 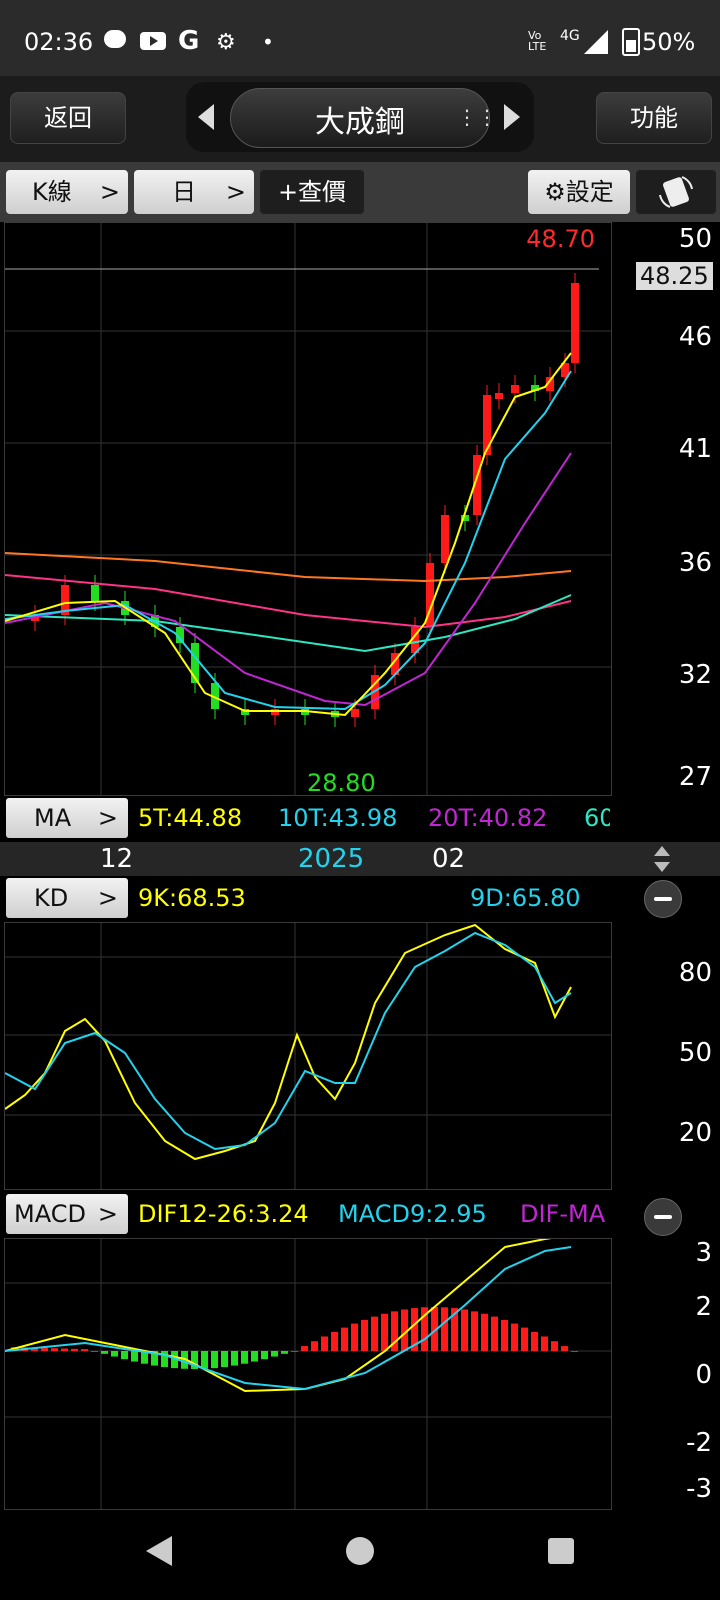 I want to click on ma20-value: 20T:40.82, so click(x=488, y=818).